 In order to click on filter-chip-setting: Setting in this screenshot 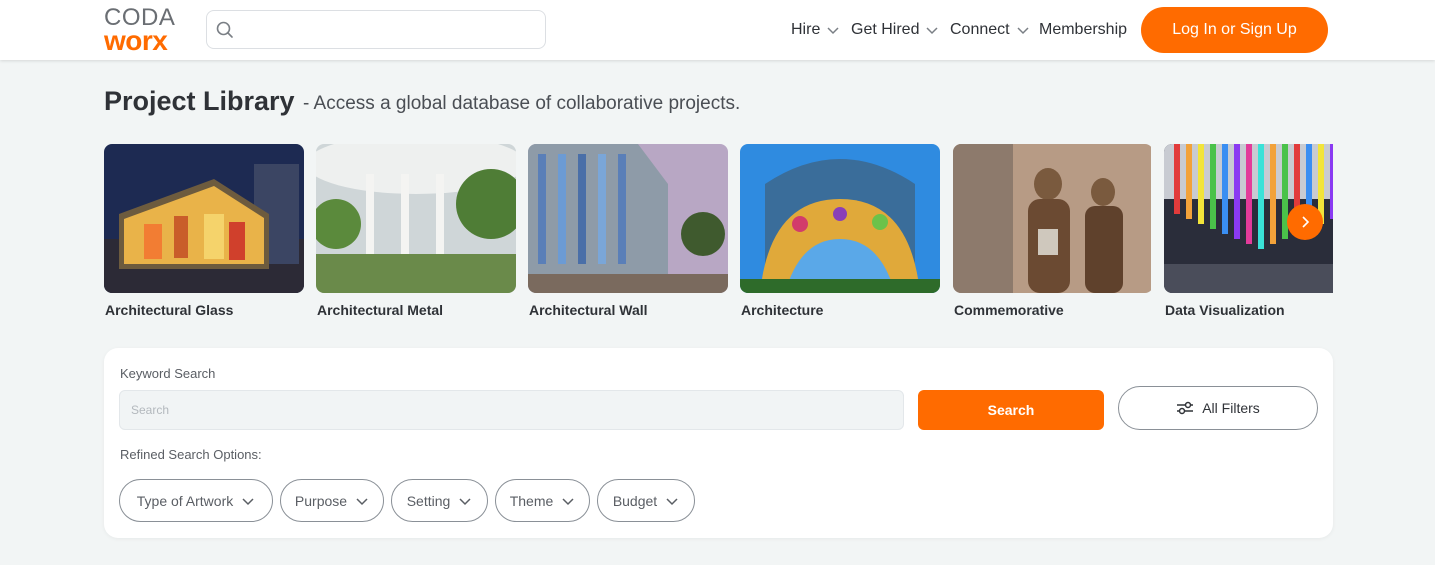, I will do `click(439, 500)`.